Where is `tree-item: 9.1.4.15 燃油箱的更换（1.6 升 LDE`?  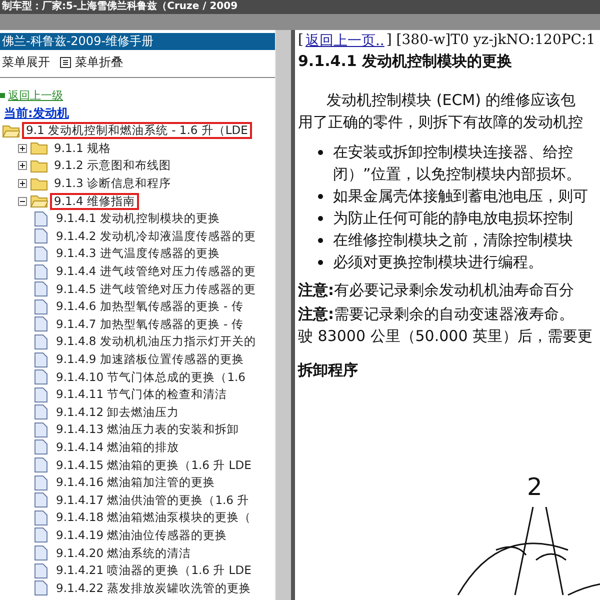 tree-item: 9.1.4.15 燃油箱的更换（1.6 升 LDE is located at coordinates (154, 465).